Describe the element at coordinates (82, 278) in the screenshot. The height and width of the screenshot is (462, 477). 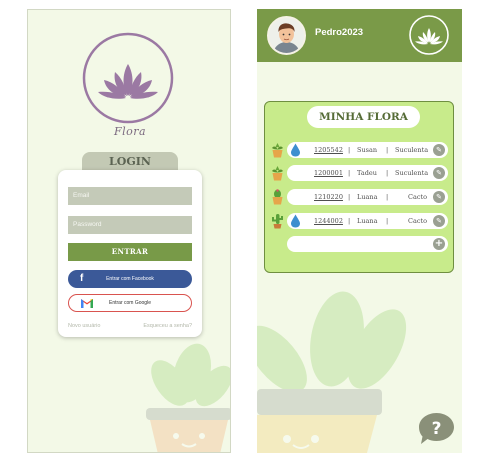
I see `facebook-icon: f` at that location.